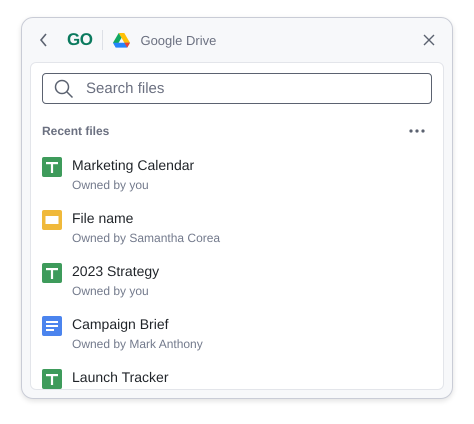 The width and height of the screenshot is (474, 424). Describe the element at coordinates (417, 131) in the screenshot. I see `more-icon` at that location.